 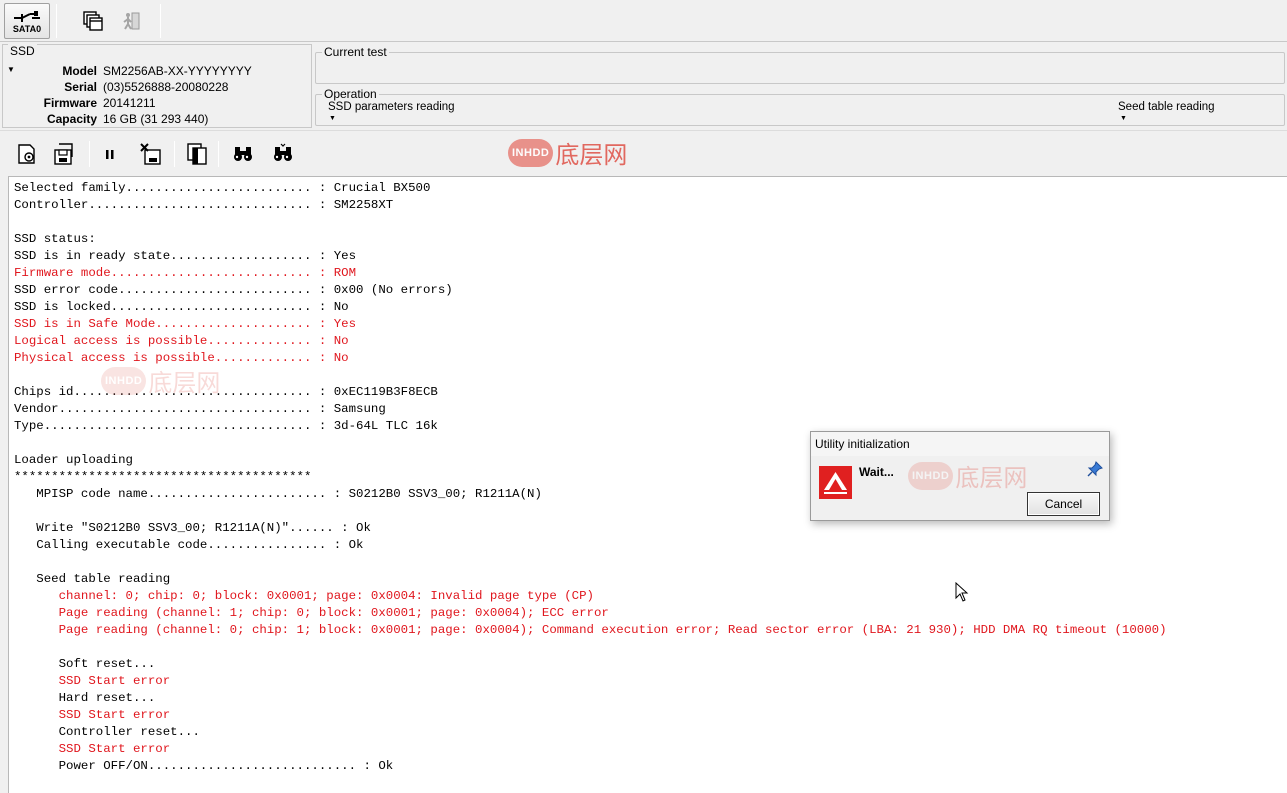 I want to click on delete-disk-icon, so click(x=150, y=154).